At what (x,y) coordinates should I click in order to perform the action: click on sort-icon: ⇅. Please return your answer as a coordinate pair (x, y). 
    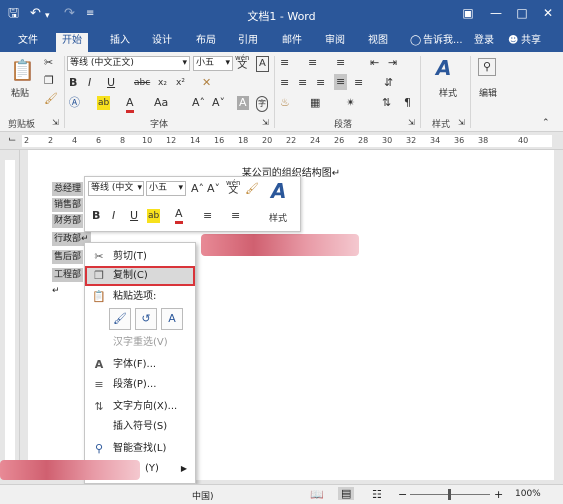
    Looking at the image, I should click on (386, 103).